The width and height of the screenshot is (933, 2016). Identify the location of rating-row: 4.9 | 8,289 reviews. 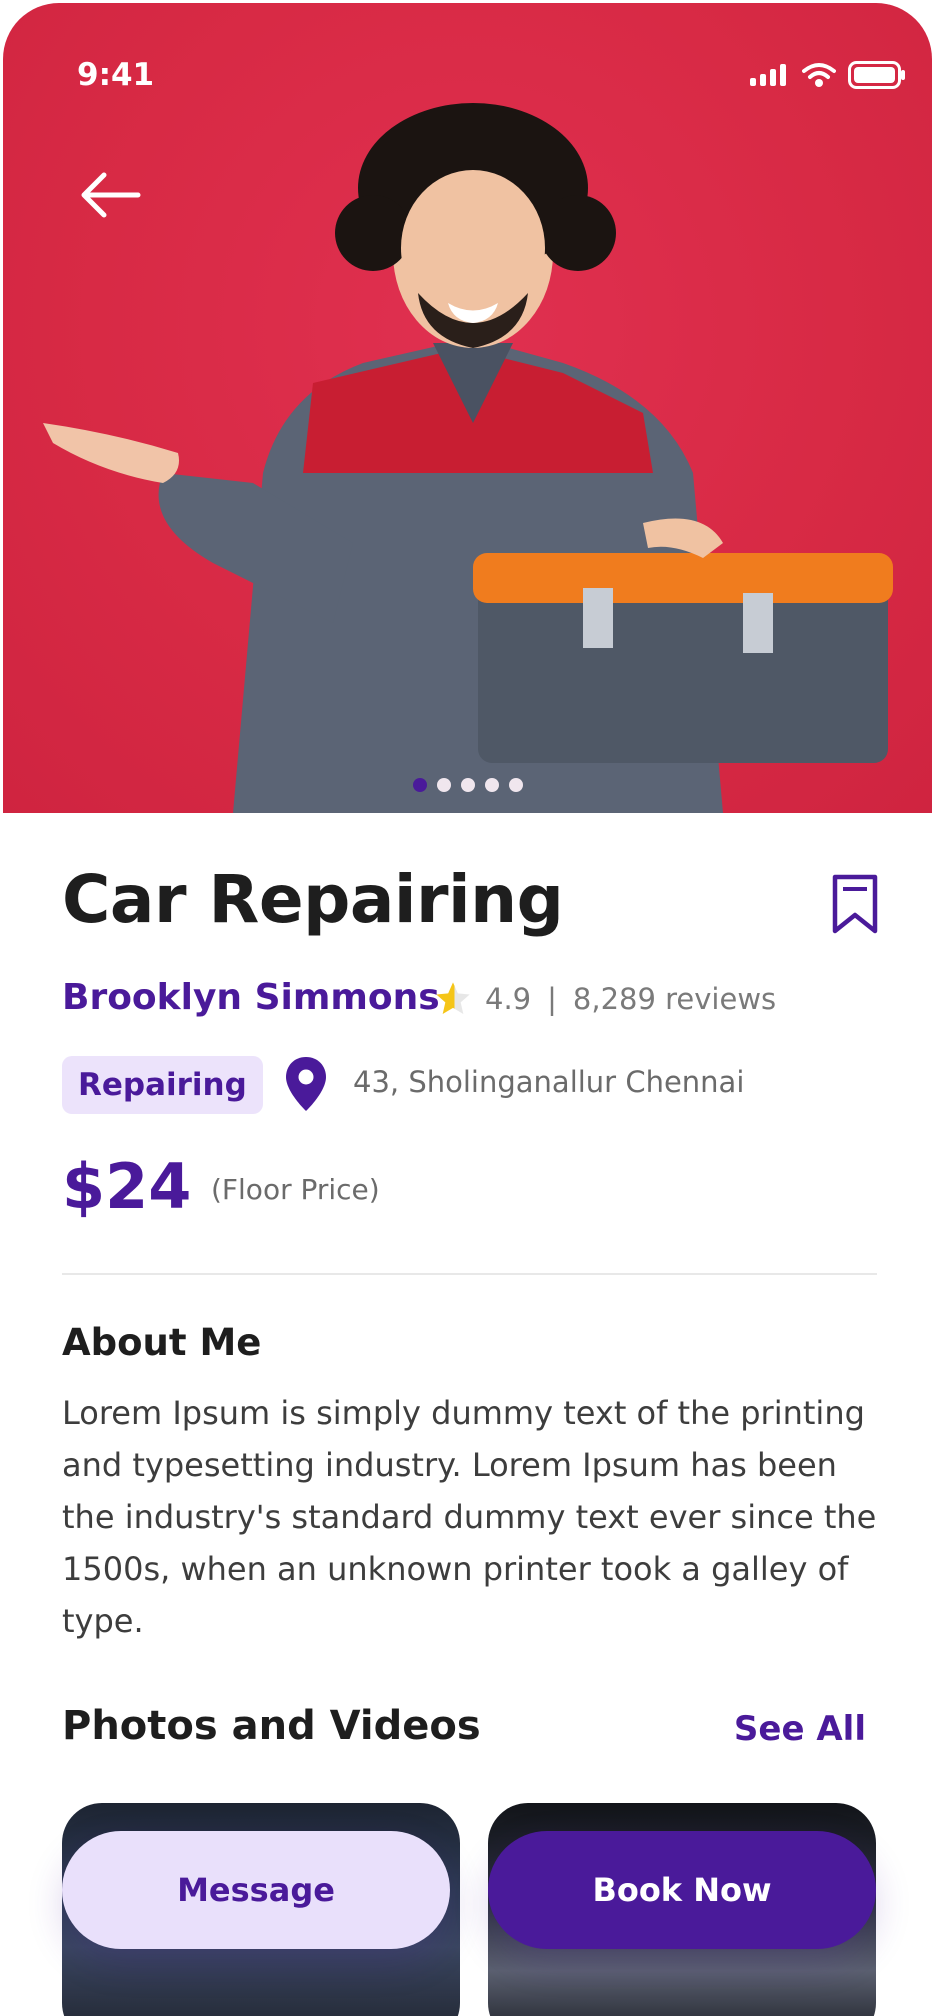
(604, 999).